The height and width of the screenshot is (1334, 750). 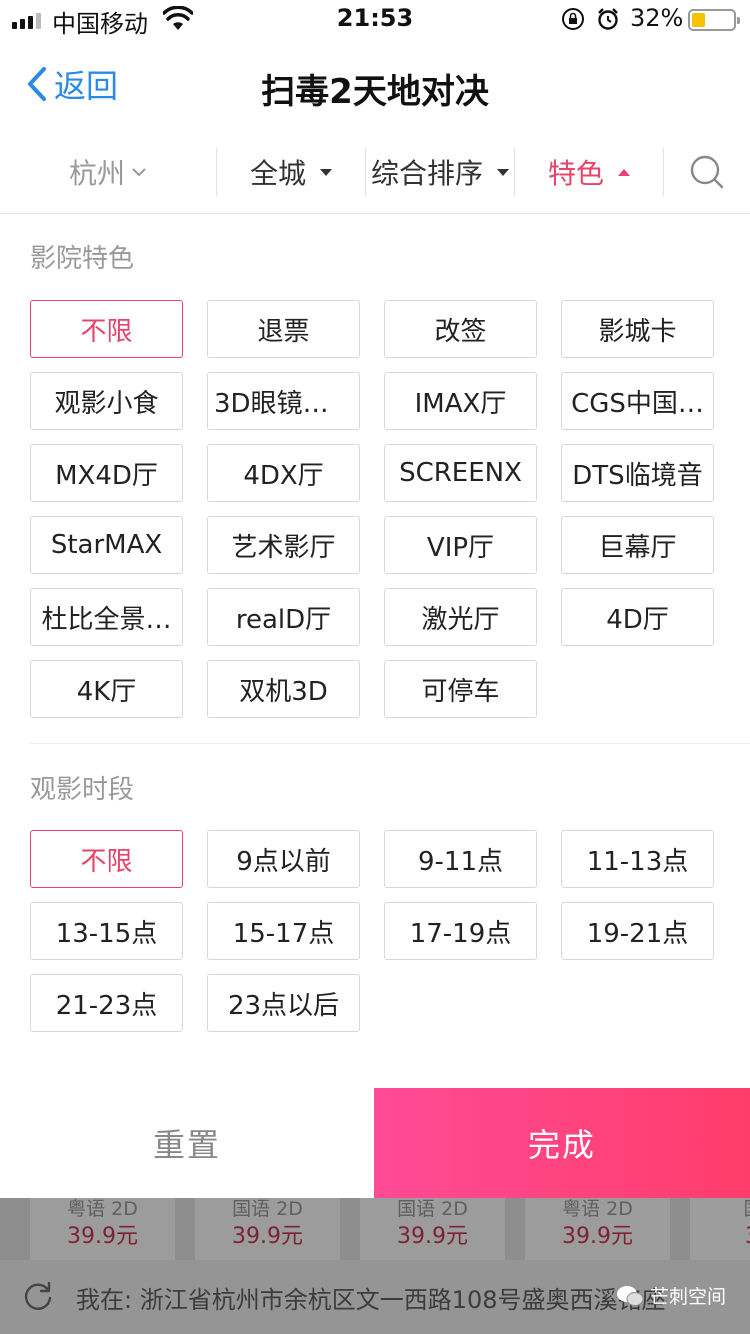 I want to click on dropdown-arrow-icon, so click(x=326, y=172).